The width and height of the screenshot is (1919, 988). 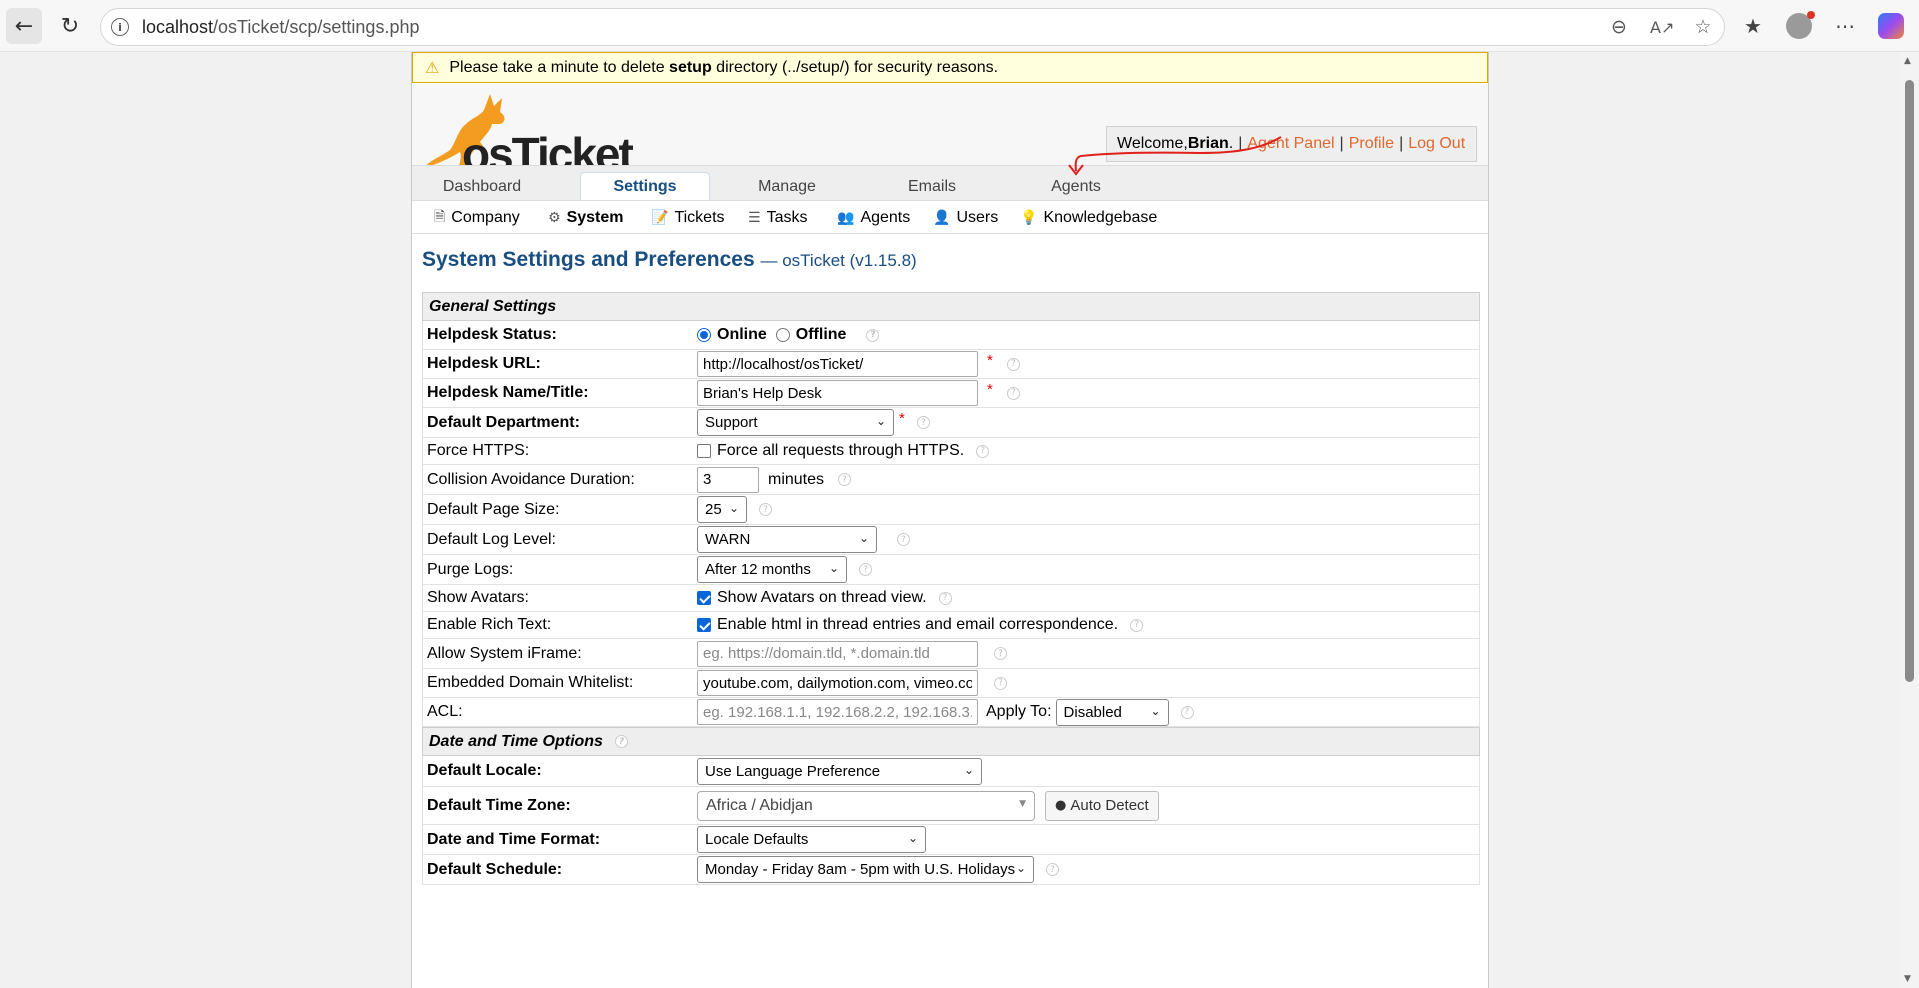 I want to click on profile-avatar-icon, so click(x=1800, y=25).